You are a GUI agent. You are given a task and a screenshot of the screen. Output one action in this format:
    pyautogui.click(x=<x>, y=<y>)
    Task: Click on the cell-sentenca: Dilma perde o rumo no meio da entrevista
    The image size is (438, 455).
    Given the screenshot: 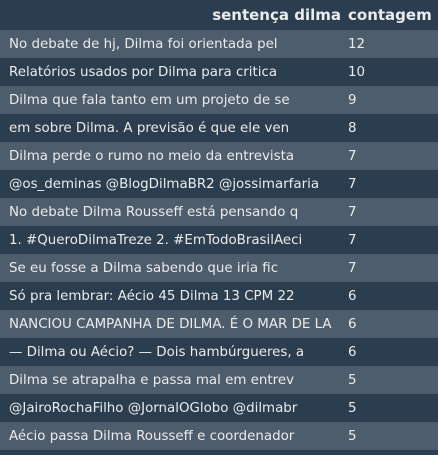 What is the action you would take?
    pyautogui.click(x=170, y=156)
    